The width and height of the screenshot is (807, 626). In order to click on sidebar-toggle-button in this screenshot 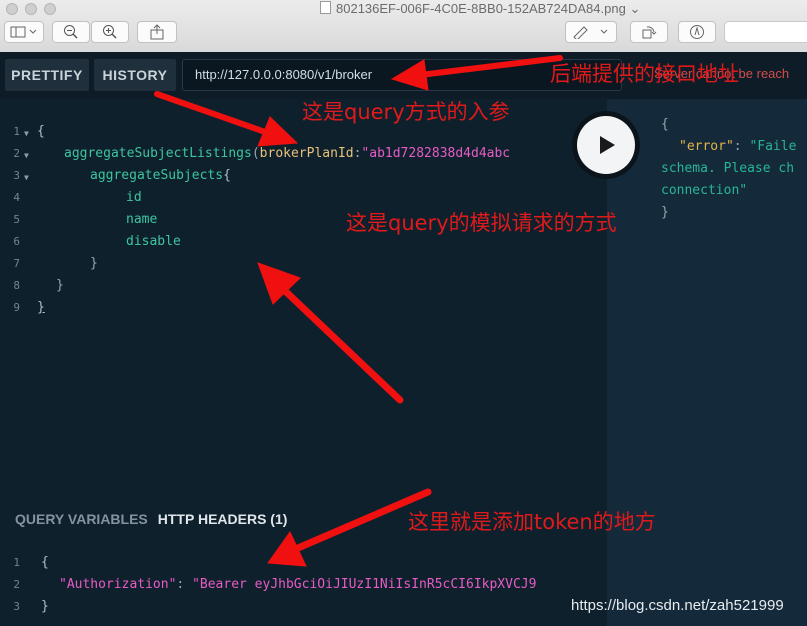, I will do `click(24, 32)`.